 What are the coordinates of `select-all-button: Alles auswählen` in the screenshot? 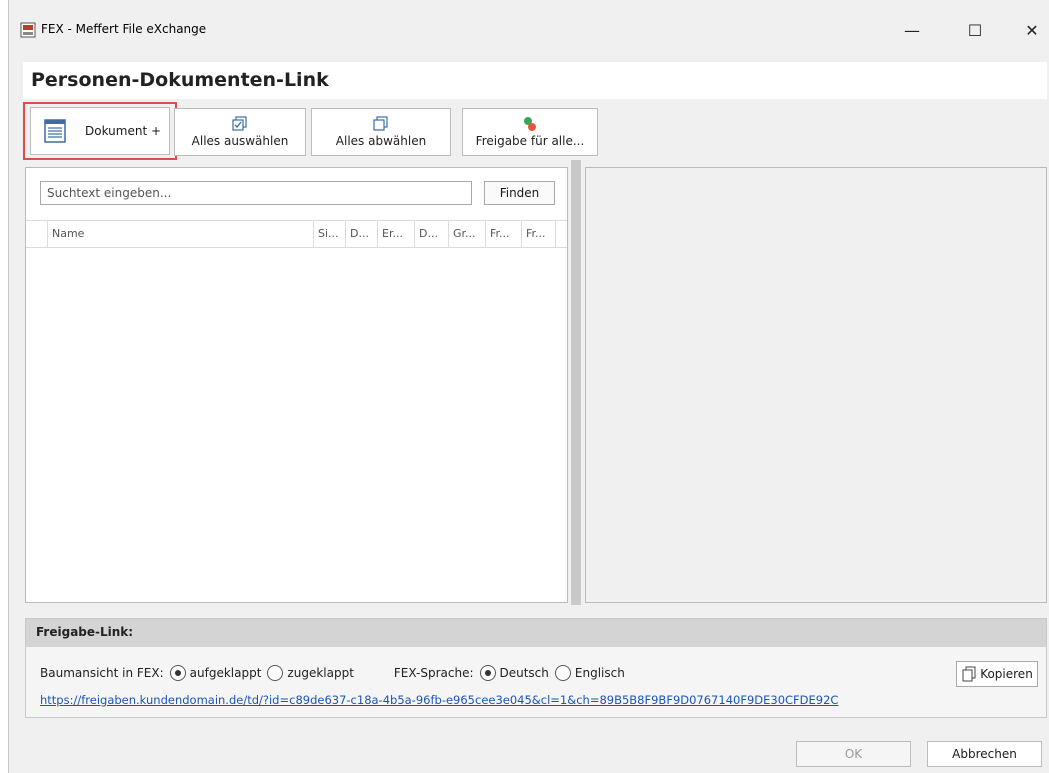 It's located at (240, 132).